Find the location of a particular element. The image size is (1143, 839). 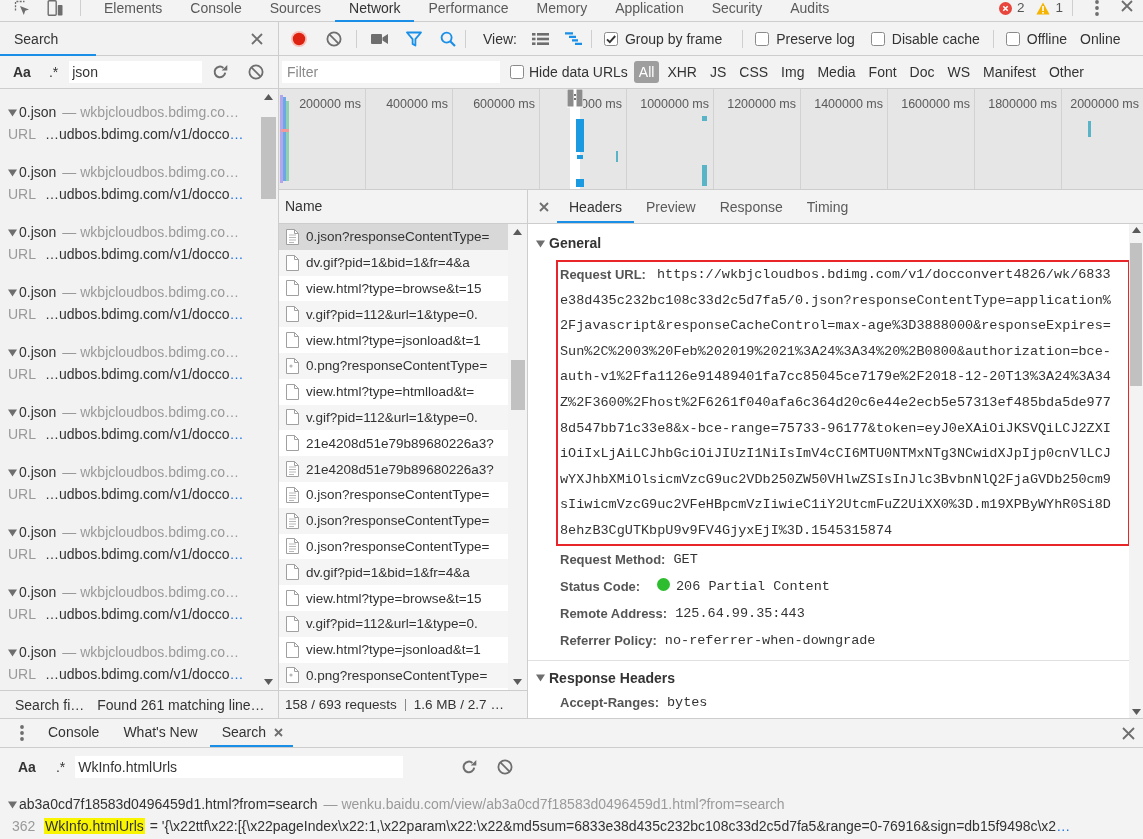

panel-tab: Performance is located at coordinates (468, 11).